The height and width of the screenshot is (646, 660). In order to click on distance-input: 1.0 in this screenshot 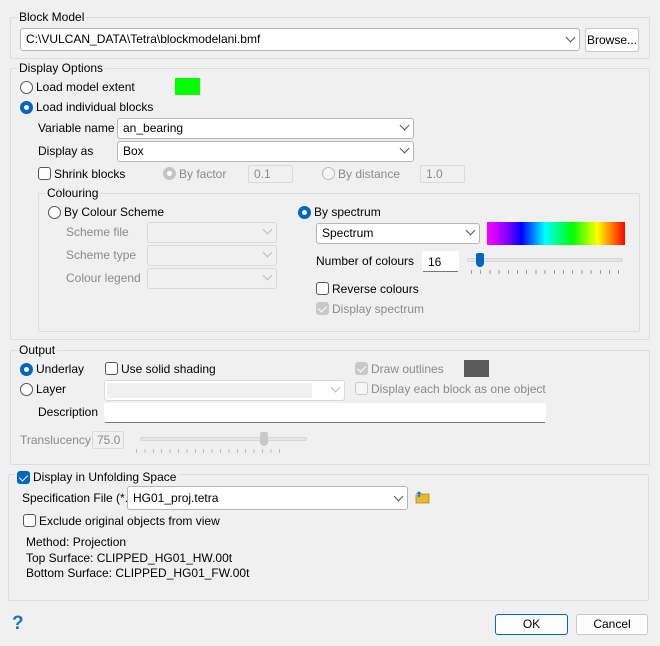, I will do `click(442, 174)`.